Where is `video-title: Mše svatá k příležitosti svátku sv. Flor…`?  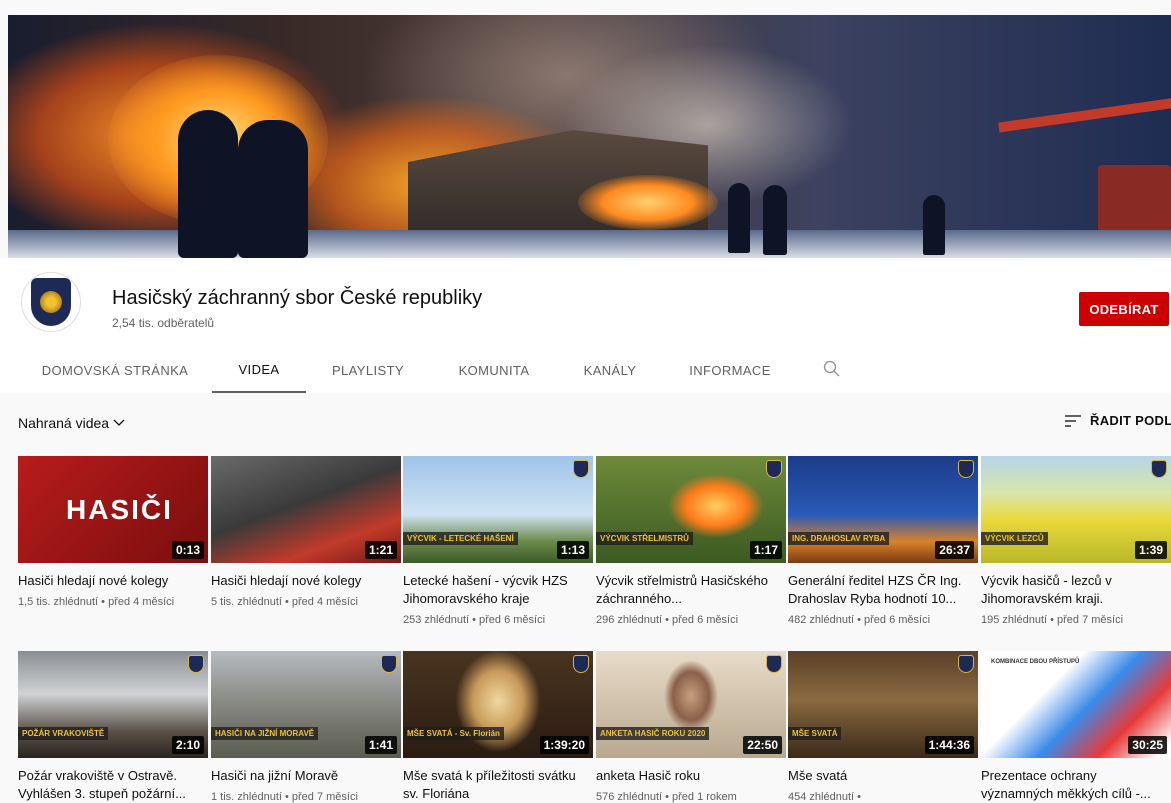
video-title: Mše svatá k příležitosti svátku sv. Flor… is located at coordinates (498, 785).